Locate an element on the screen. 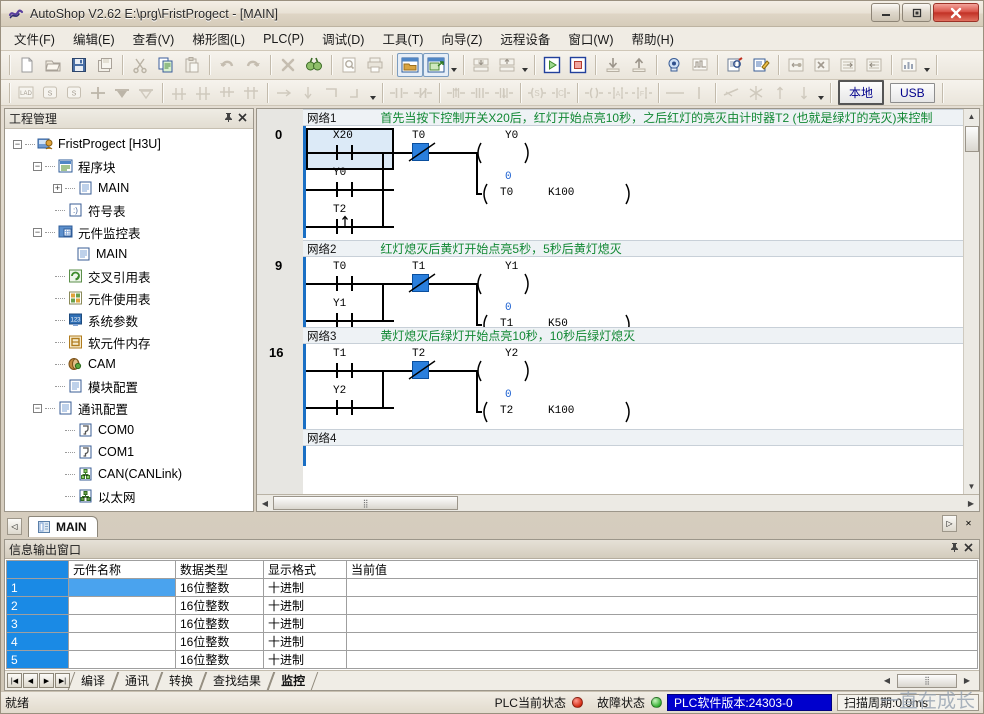 Image resolution: width=984 pixels, height=714 pixels. draw-horizontal-icon is located at coordinates (675, 93).